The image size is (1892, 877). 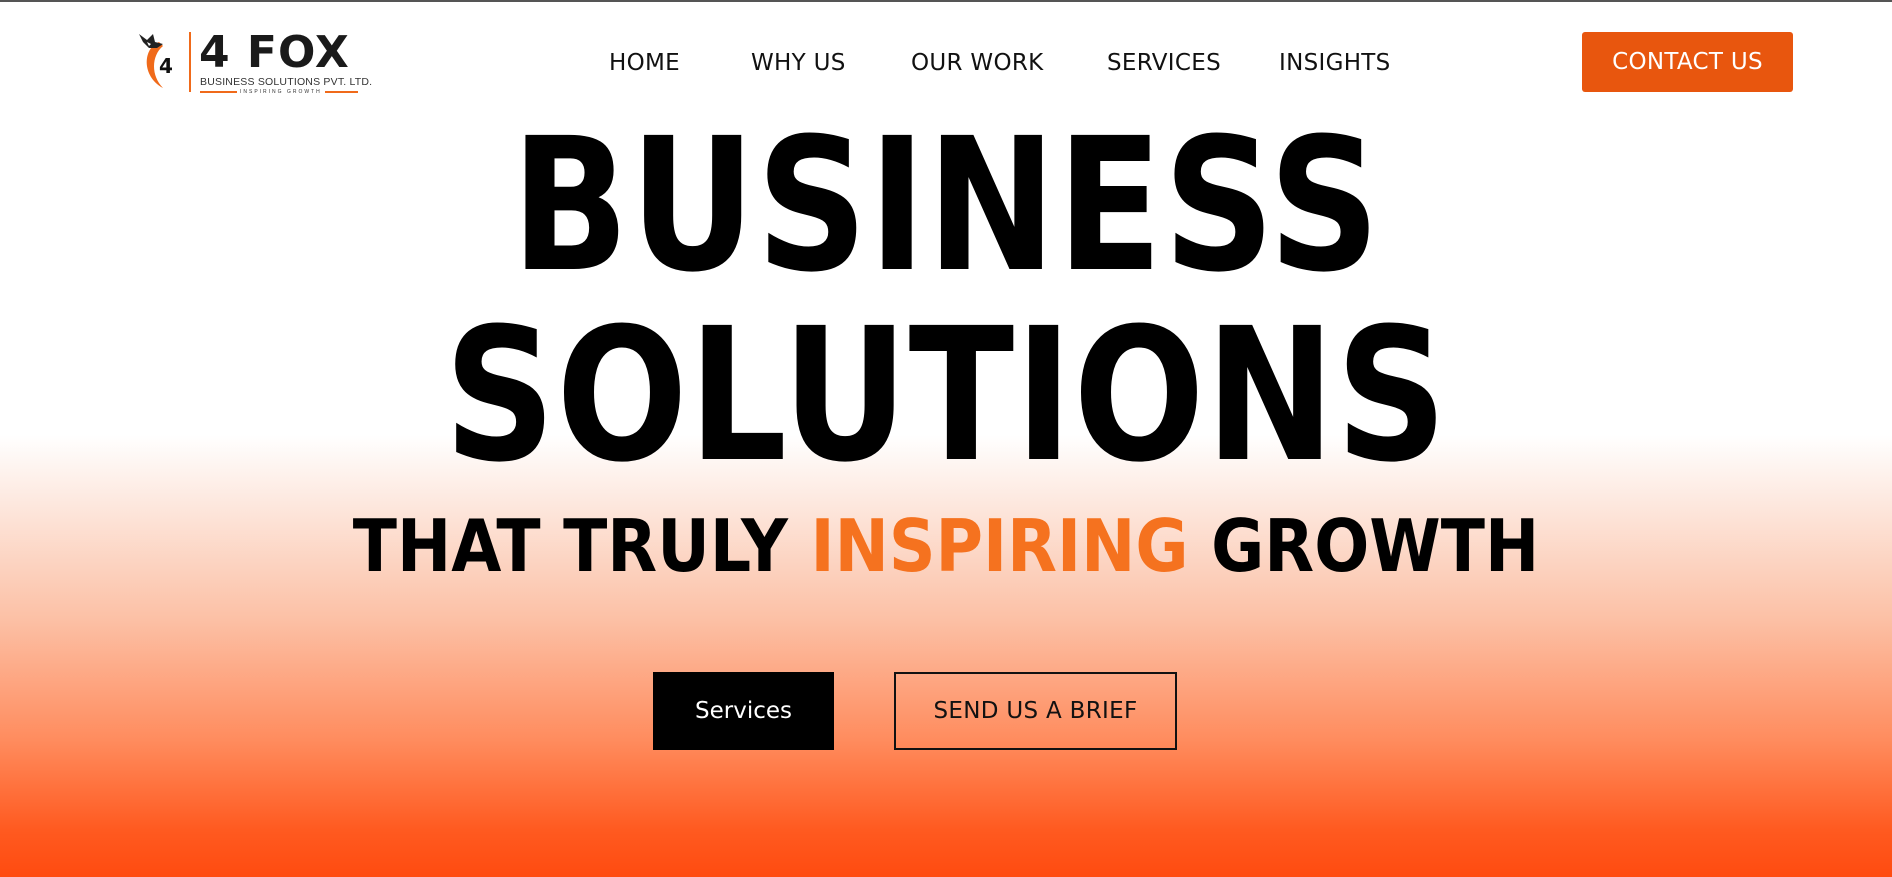 I want to click on hero-subheading-suffix: GROWTH, so click(x=1364, y=546).